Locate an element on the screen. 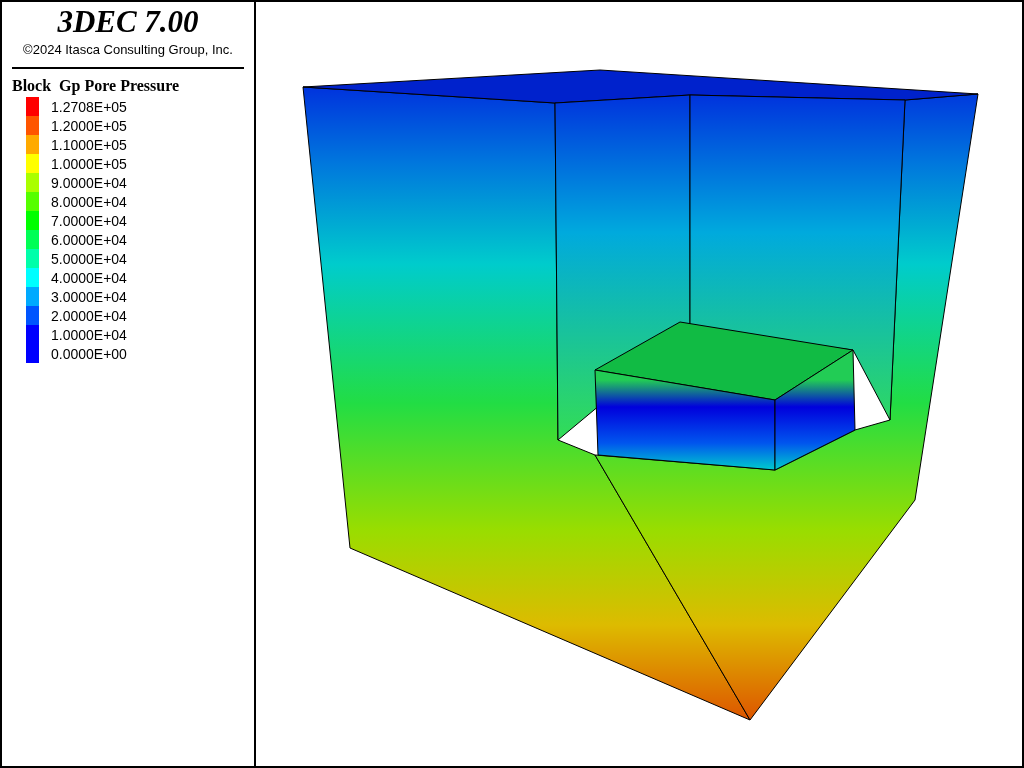 Image resolution: width=1024 pixels, height=768 pixels. legend-label: 9.0000E+04 is located at coordinates (89, 182).